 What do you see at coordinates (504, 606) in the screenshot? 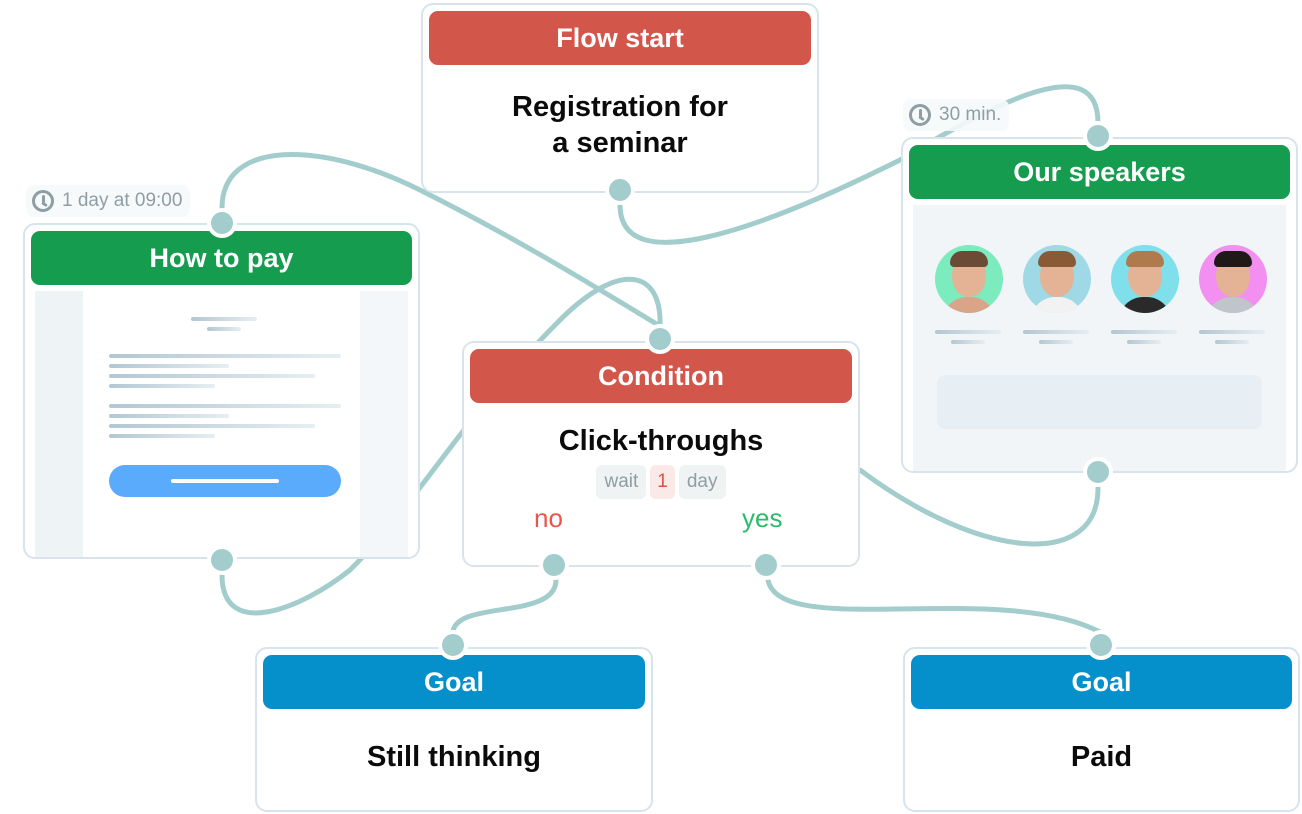
I see `connector-no-to-still-thinking` at bounding box center [504, 606].